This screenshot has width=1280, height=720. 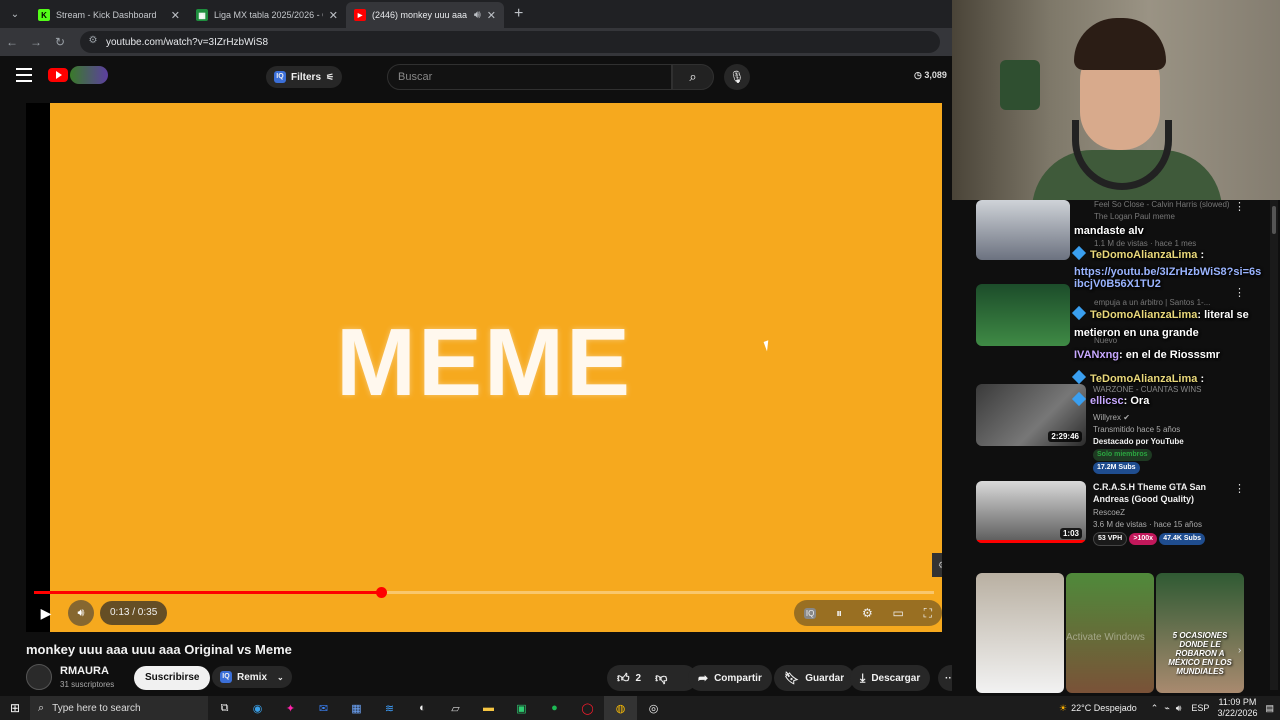 I want to click on save-label: Guardar, so click(x=825, y=678).